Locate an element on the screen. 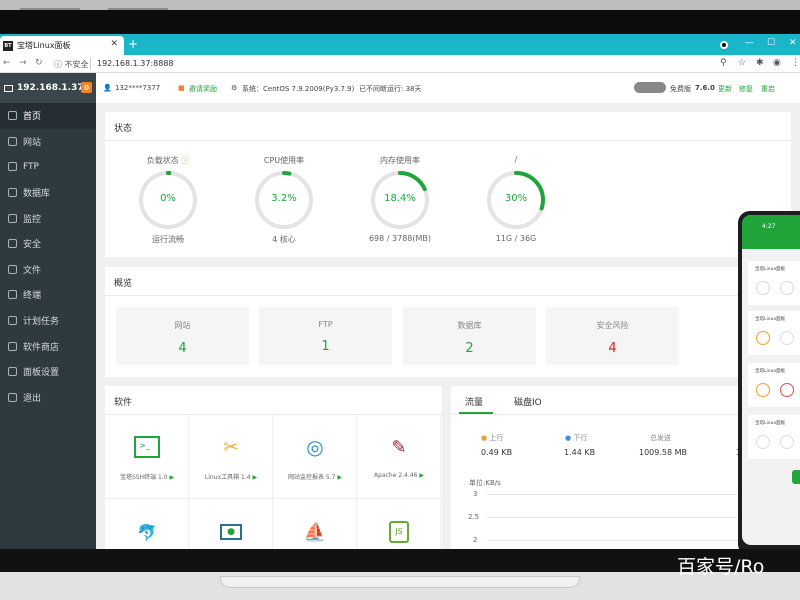 The width and height of the screenshot is (800, 600). gauge-value: 3.2% is located at coordinates (284, 198).